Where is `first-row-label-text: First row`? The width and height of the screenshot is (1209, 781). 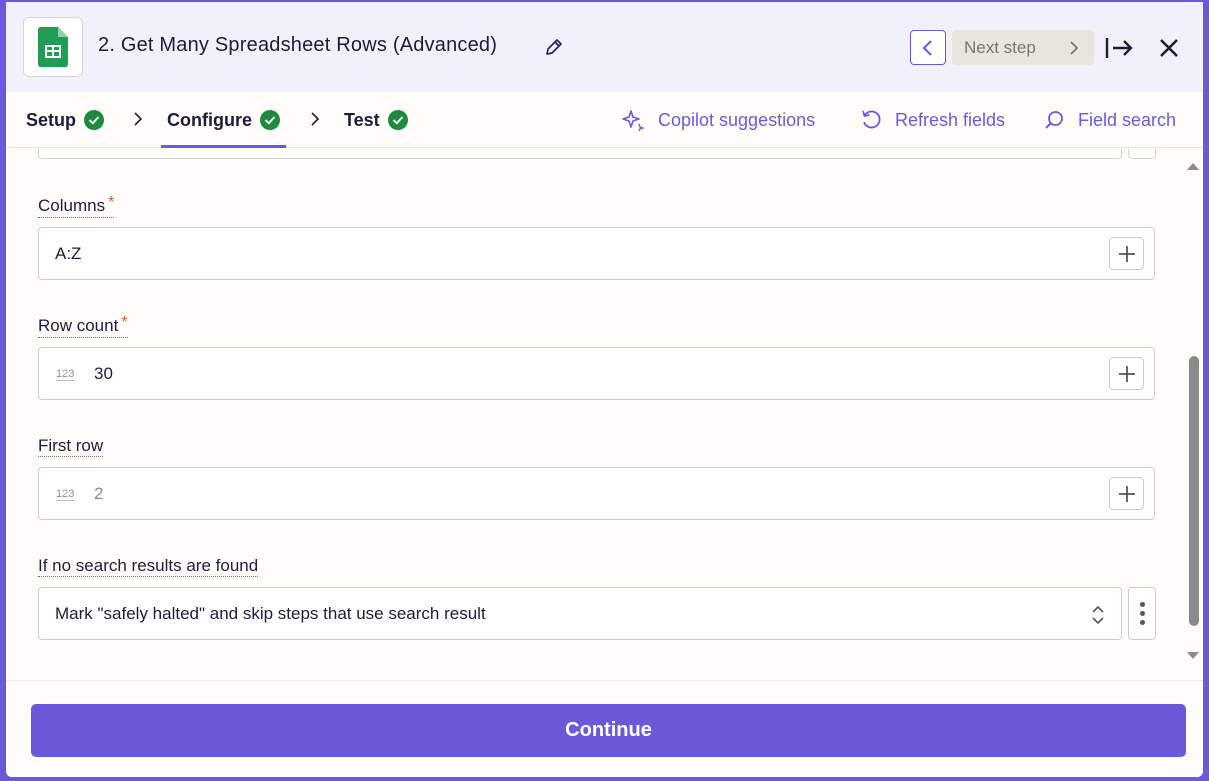
first-row-label-text: First row is located at coordinates (71, 445).